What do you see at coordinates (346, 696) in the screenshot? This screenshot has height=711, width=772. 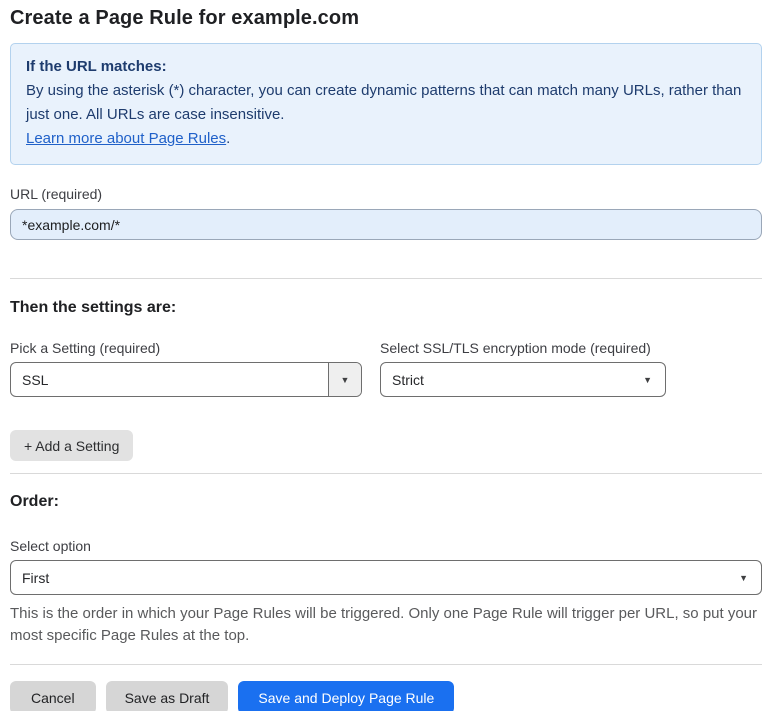 I see `save-deploy-button: Save and Deploy Page Rule` at bounding box center [346, 696].